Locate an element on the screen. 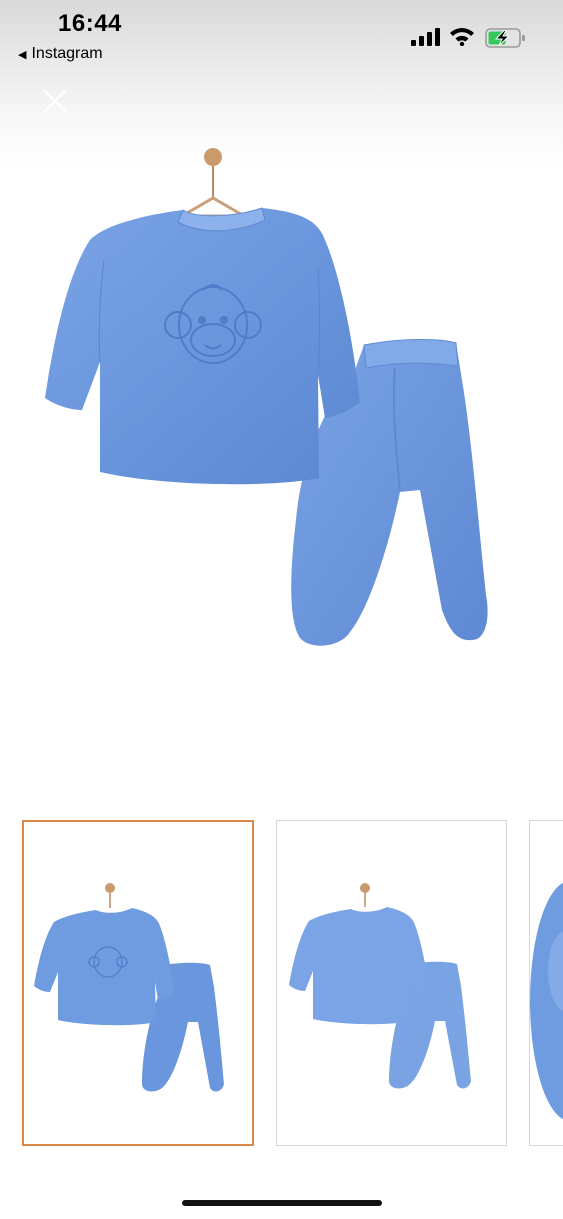  status-bar: 16:44 ◀ Instagram is located at coordinates (281, 35).